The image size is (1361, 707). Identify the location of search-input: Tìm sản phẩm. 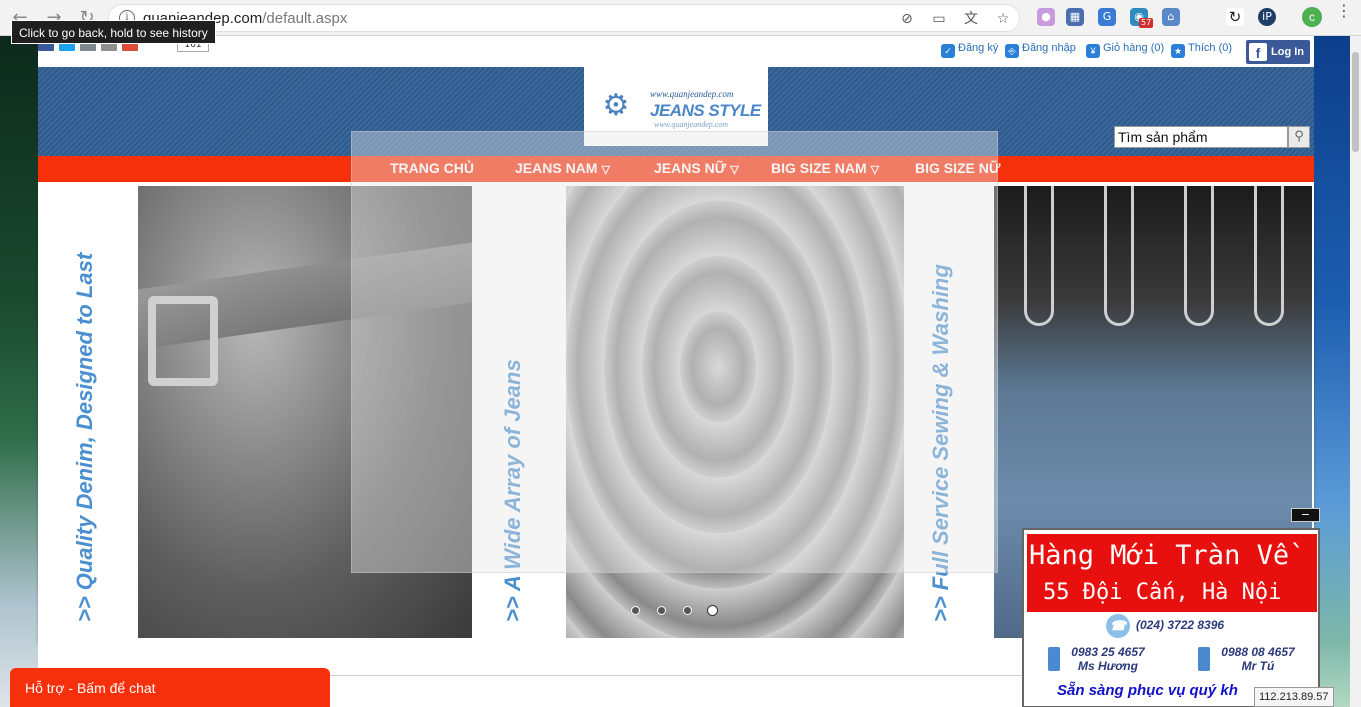
(1201, 137).